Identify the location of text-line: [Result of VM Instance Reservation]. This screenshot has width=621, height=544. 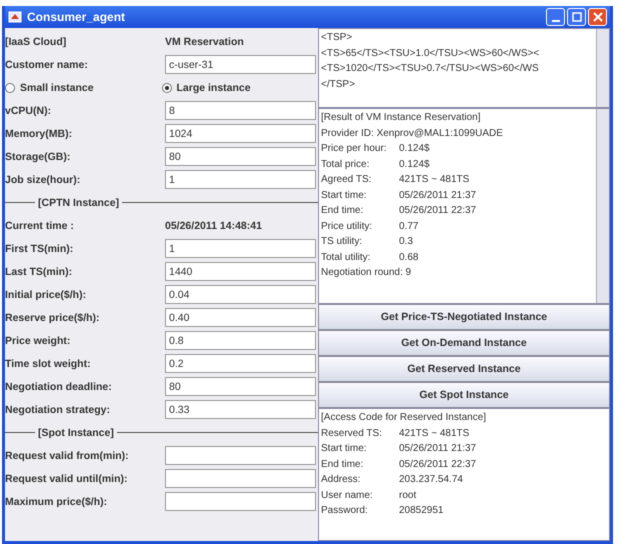
(401, 118).